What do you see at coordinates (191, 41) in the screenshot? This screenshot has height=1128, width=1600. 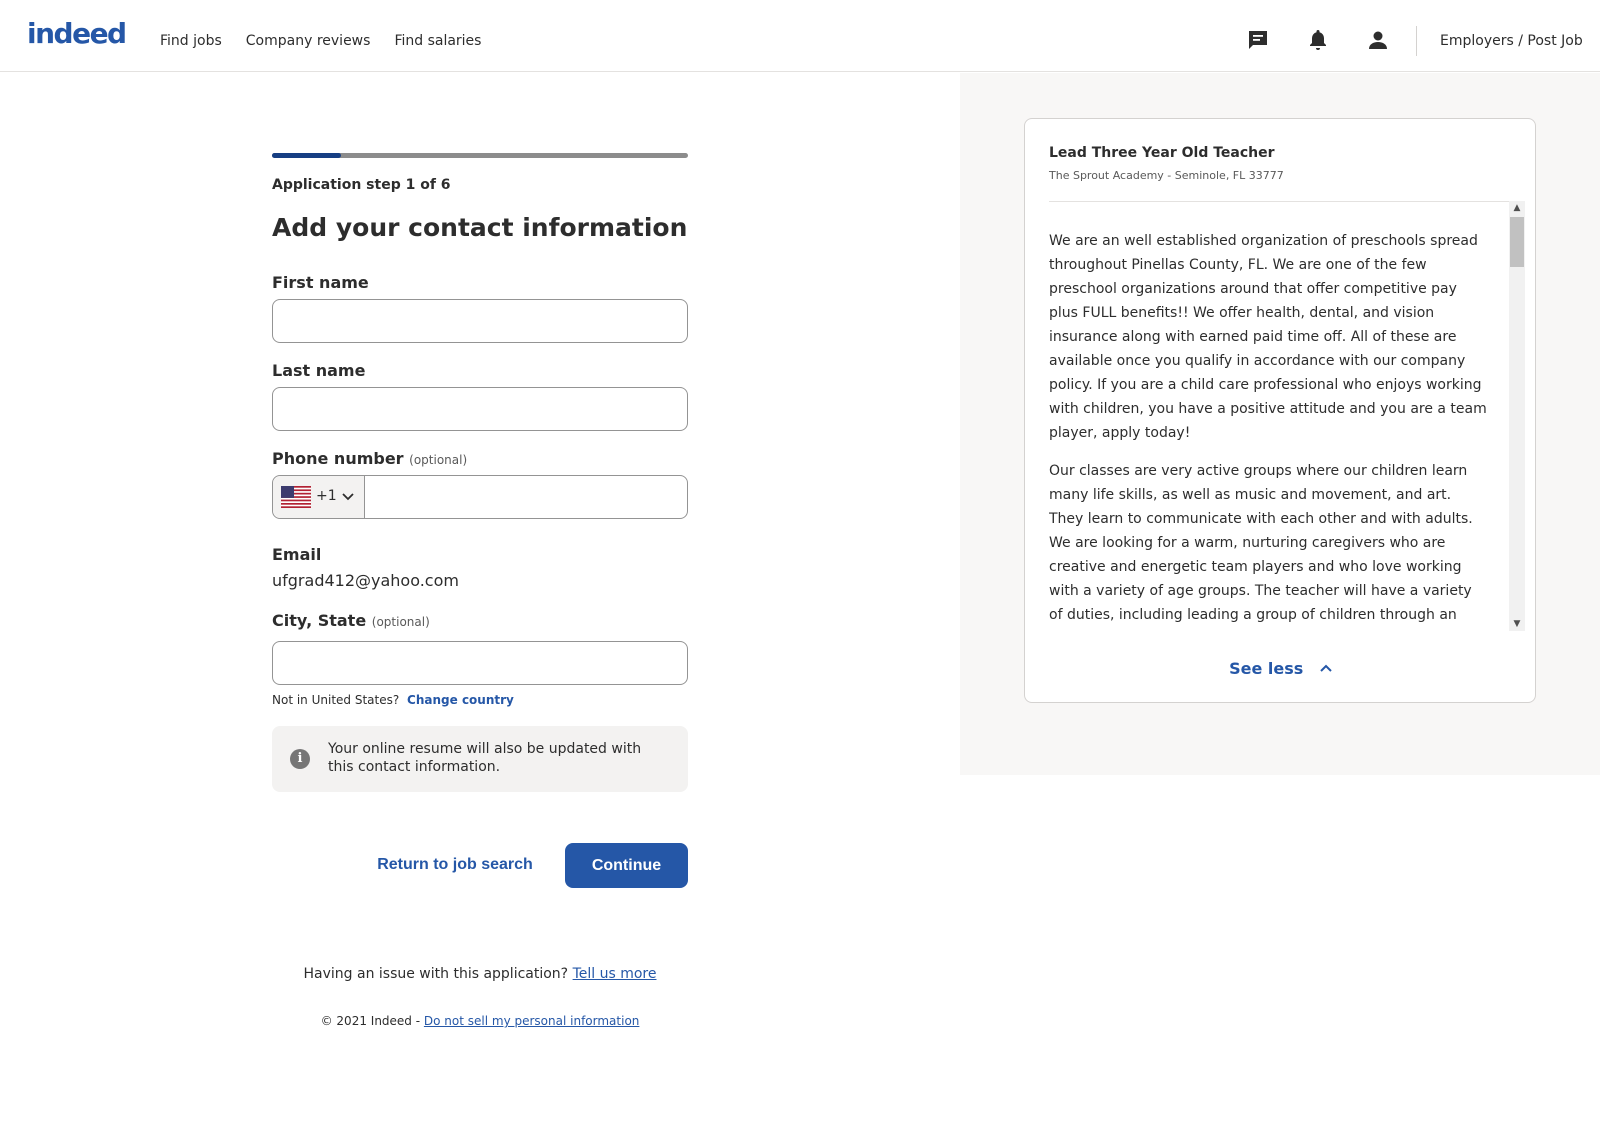 I see `nav-find-jobs: Find jobs` at bounding box center [191, 41].